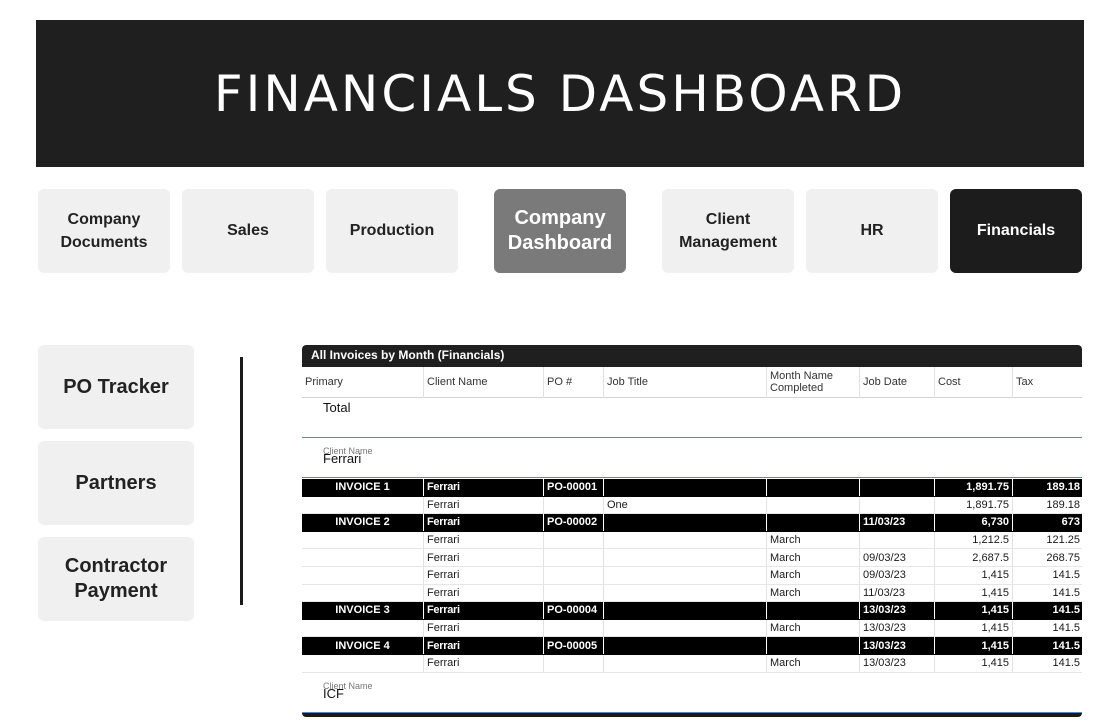  What do you see at coordinates (241, 481) in the screenshot?
I see `vertical-divider` at bounding box center [241, 481].